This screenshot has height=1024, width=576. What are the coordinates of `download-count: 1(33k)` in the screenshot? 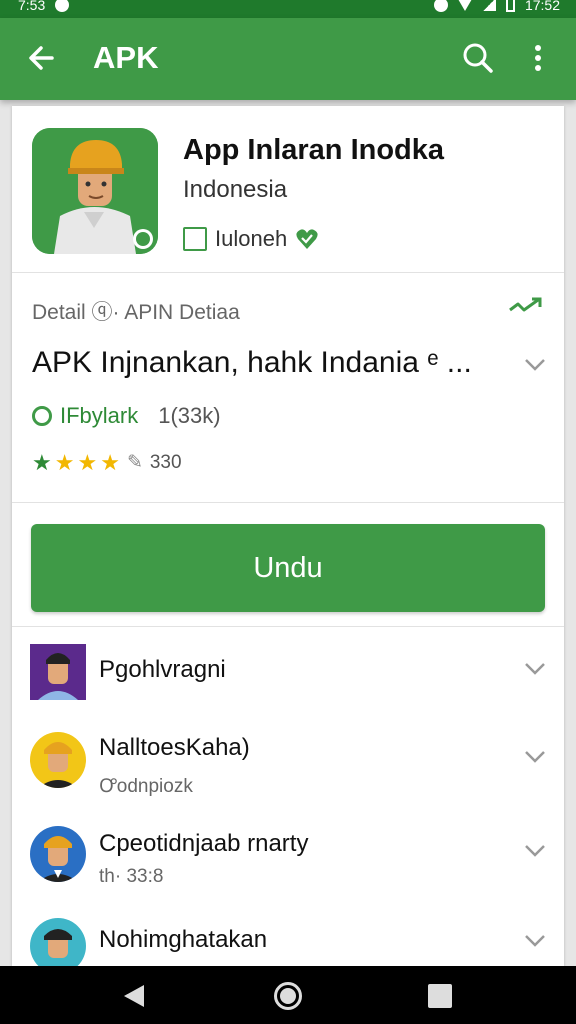 It's located at (189, 415).